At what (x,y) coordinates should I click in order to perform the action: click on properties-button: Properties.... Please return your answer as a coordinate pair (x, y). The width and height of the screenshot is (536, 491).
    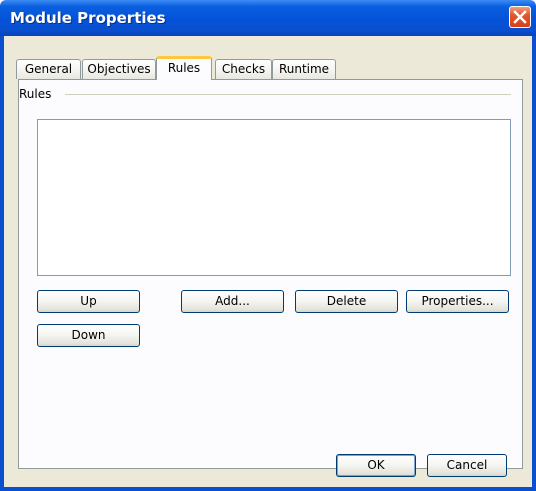
    Looking at the image, I should click on (457, 301).